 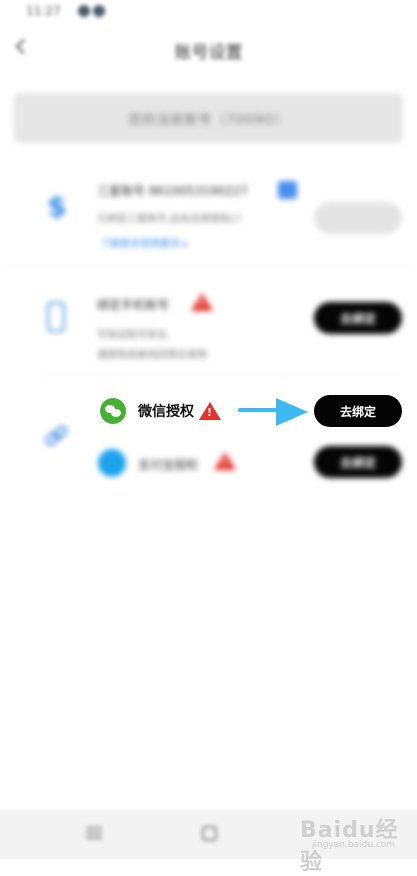 What do you see at coordinates (134, 335) in the screenshot?
I see `phone-bind-line1: 可保证账号安全,` at bounding box center [134, 335].